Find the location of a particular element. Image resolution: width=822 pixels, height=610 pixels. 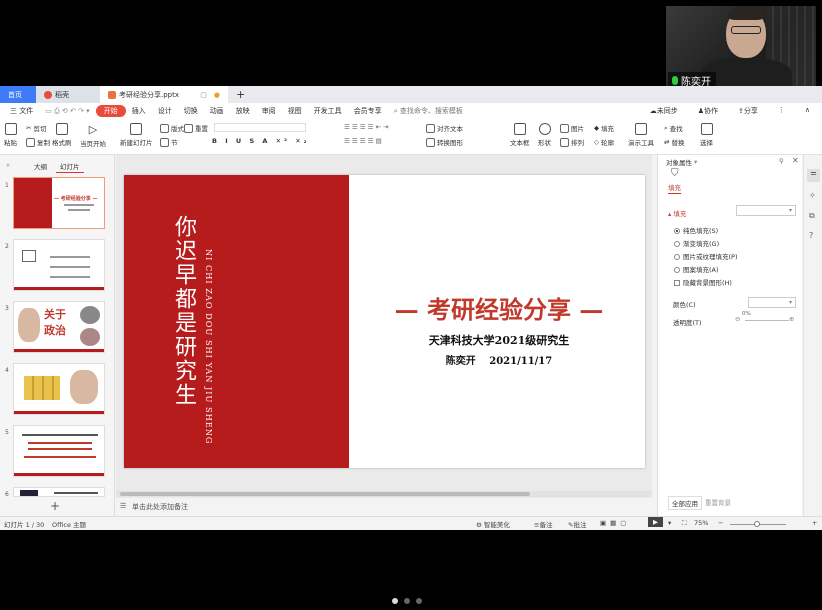

fill-option-gradient: 渐变填充(G) is located at coordinates (696, 243).